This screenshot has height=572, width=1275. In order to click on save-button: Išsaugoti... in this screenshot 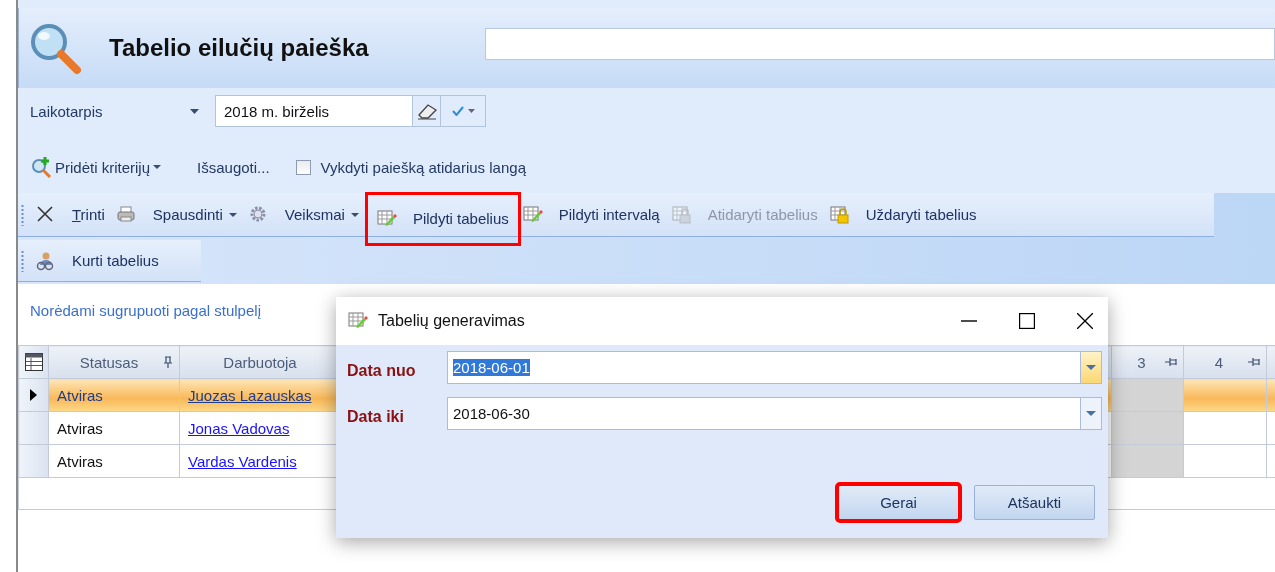, I will do `click(233, 167)`.